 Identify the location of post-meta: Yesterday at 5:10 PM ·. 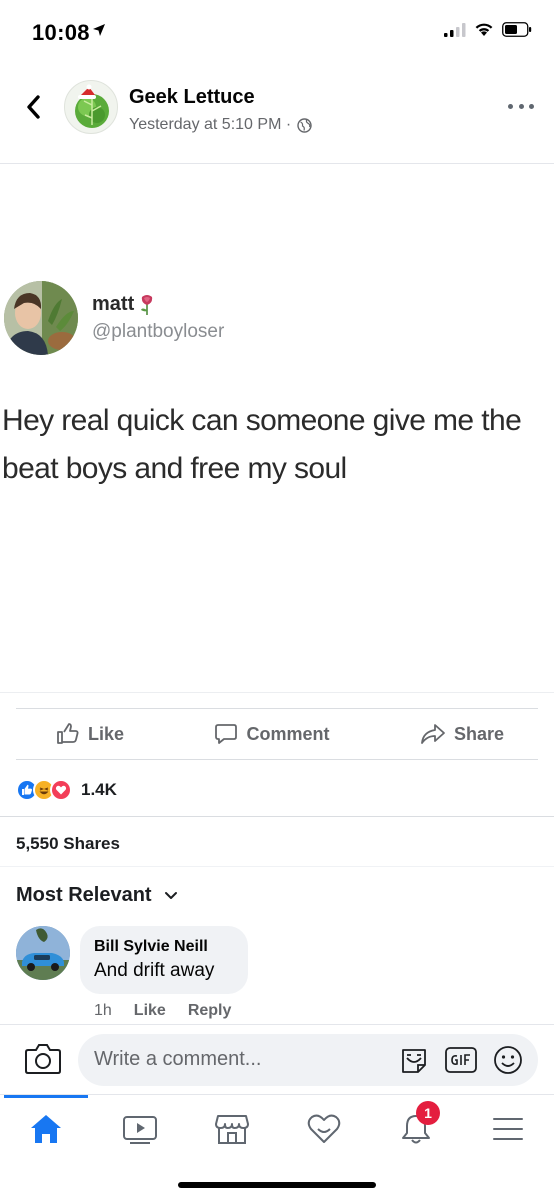
(220, 125).